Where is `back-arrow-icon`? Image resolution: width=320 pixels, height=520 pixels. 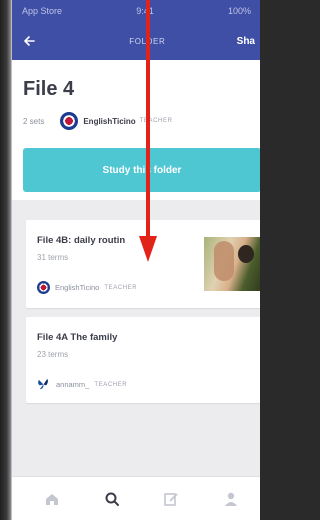 back-arrow-icon is located at coordinates (29, 41).